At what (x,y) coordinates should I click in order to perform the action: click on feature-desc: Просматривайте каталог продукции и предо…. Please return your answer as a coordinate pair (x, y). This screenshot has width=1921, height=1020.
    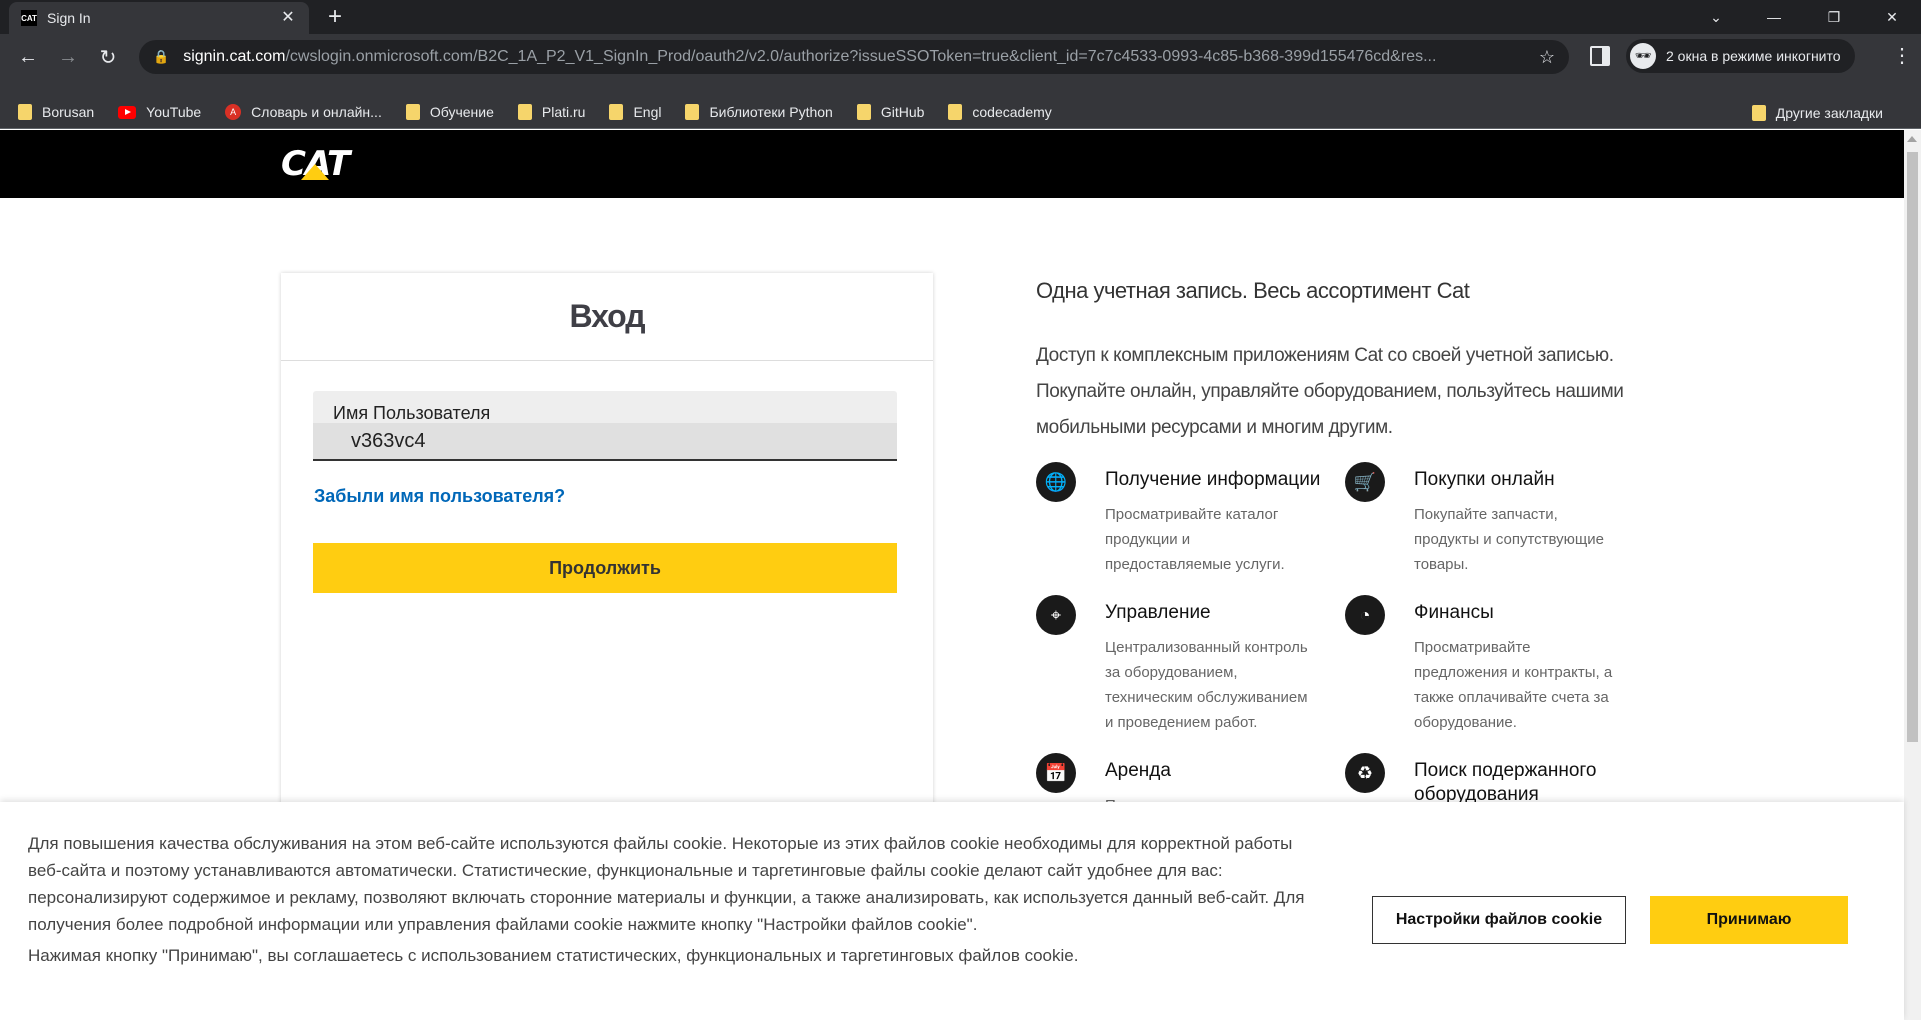
    Looking at the image, I should click on (1195, 539).